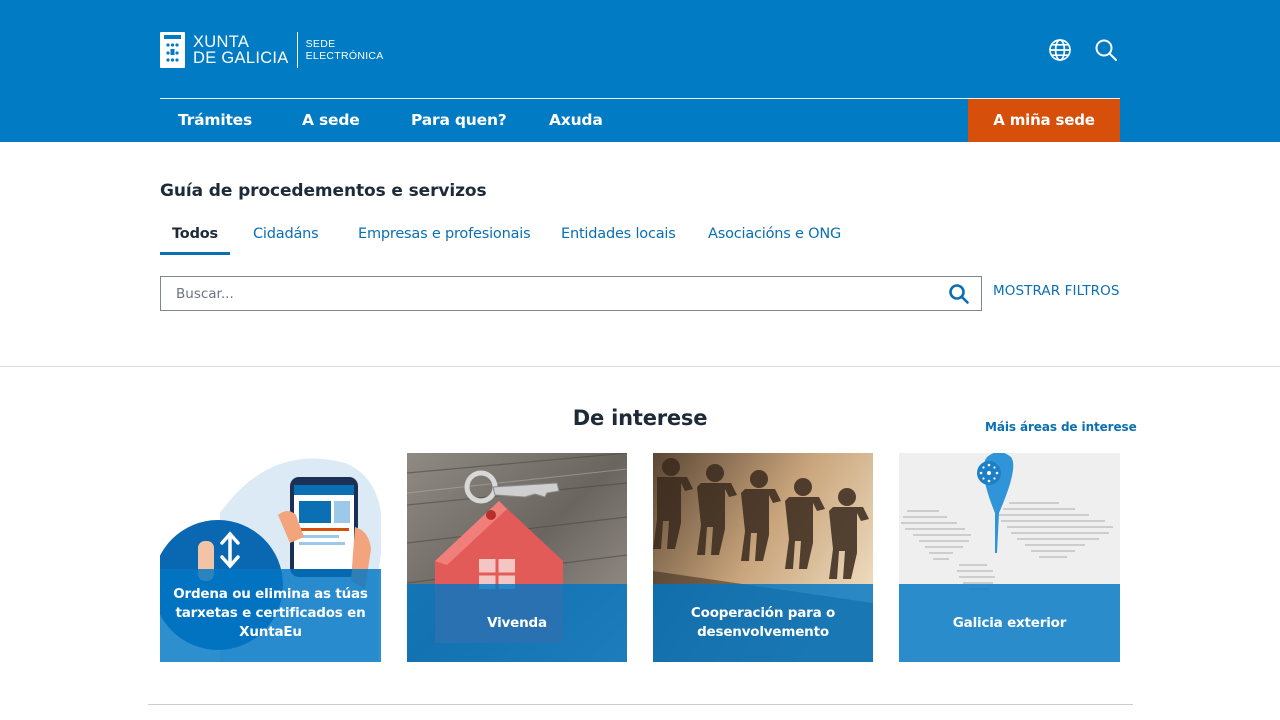 Image resolution: width=1280 pixels, height=720 pixels. I want to click on card-galicia-exterior: Galicia exterior, so click(1009, 557).